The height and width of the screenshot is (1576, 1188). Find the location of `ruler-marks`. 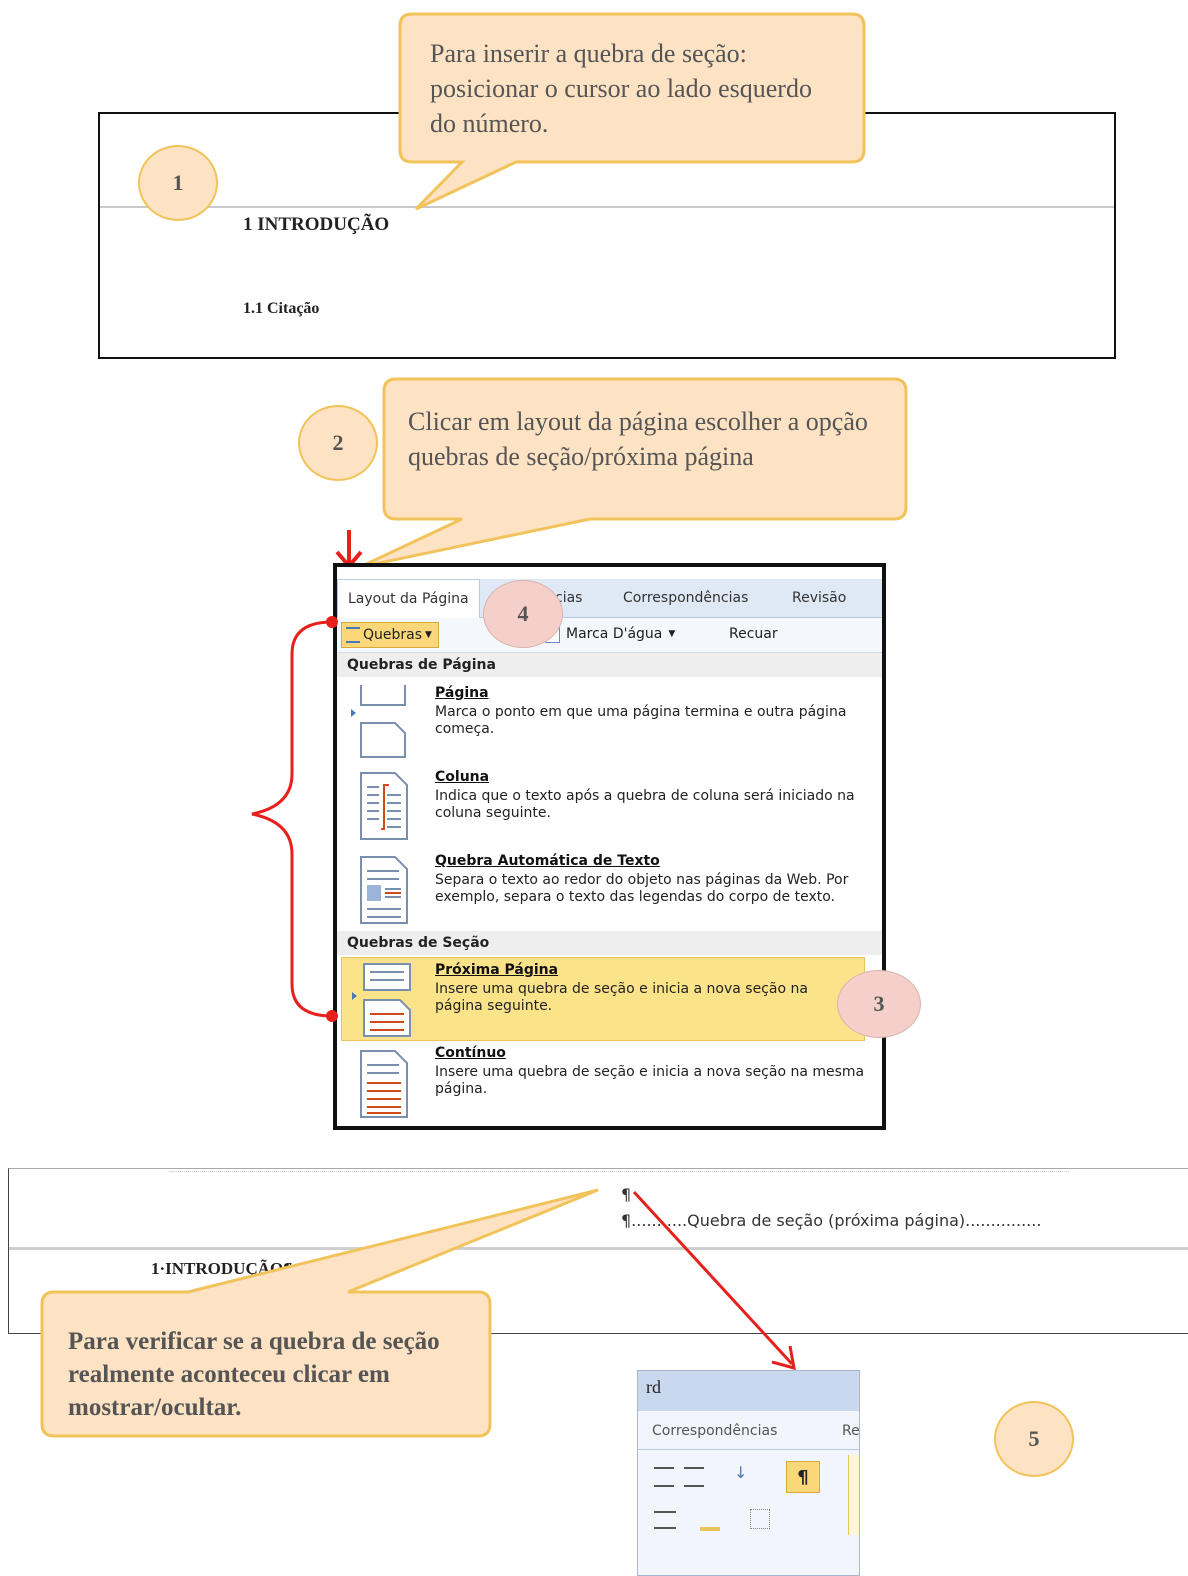

ruler-marks is located at coordinates (619, 1173).